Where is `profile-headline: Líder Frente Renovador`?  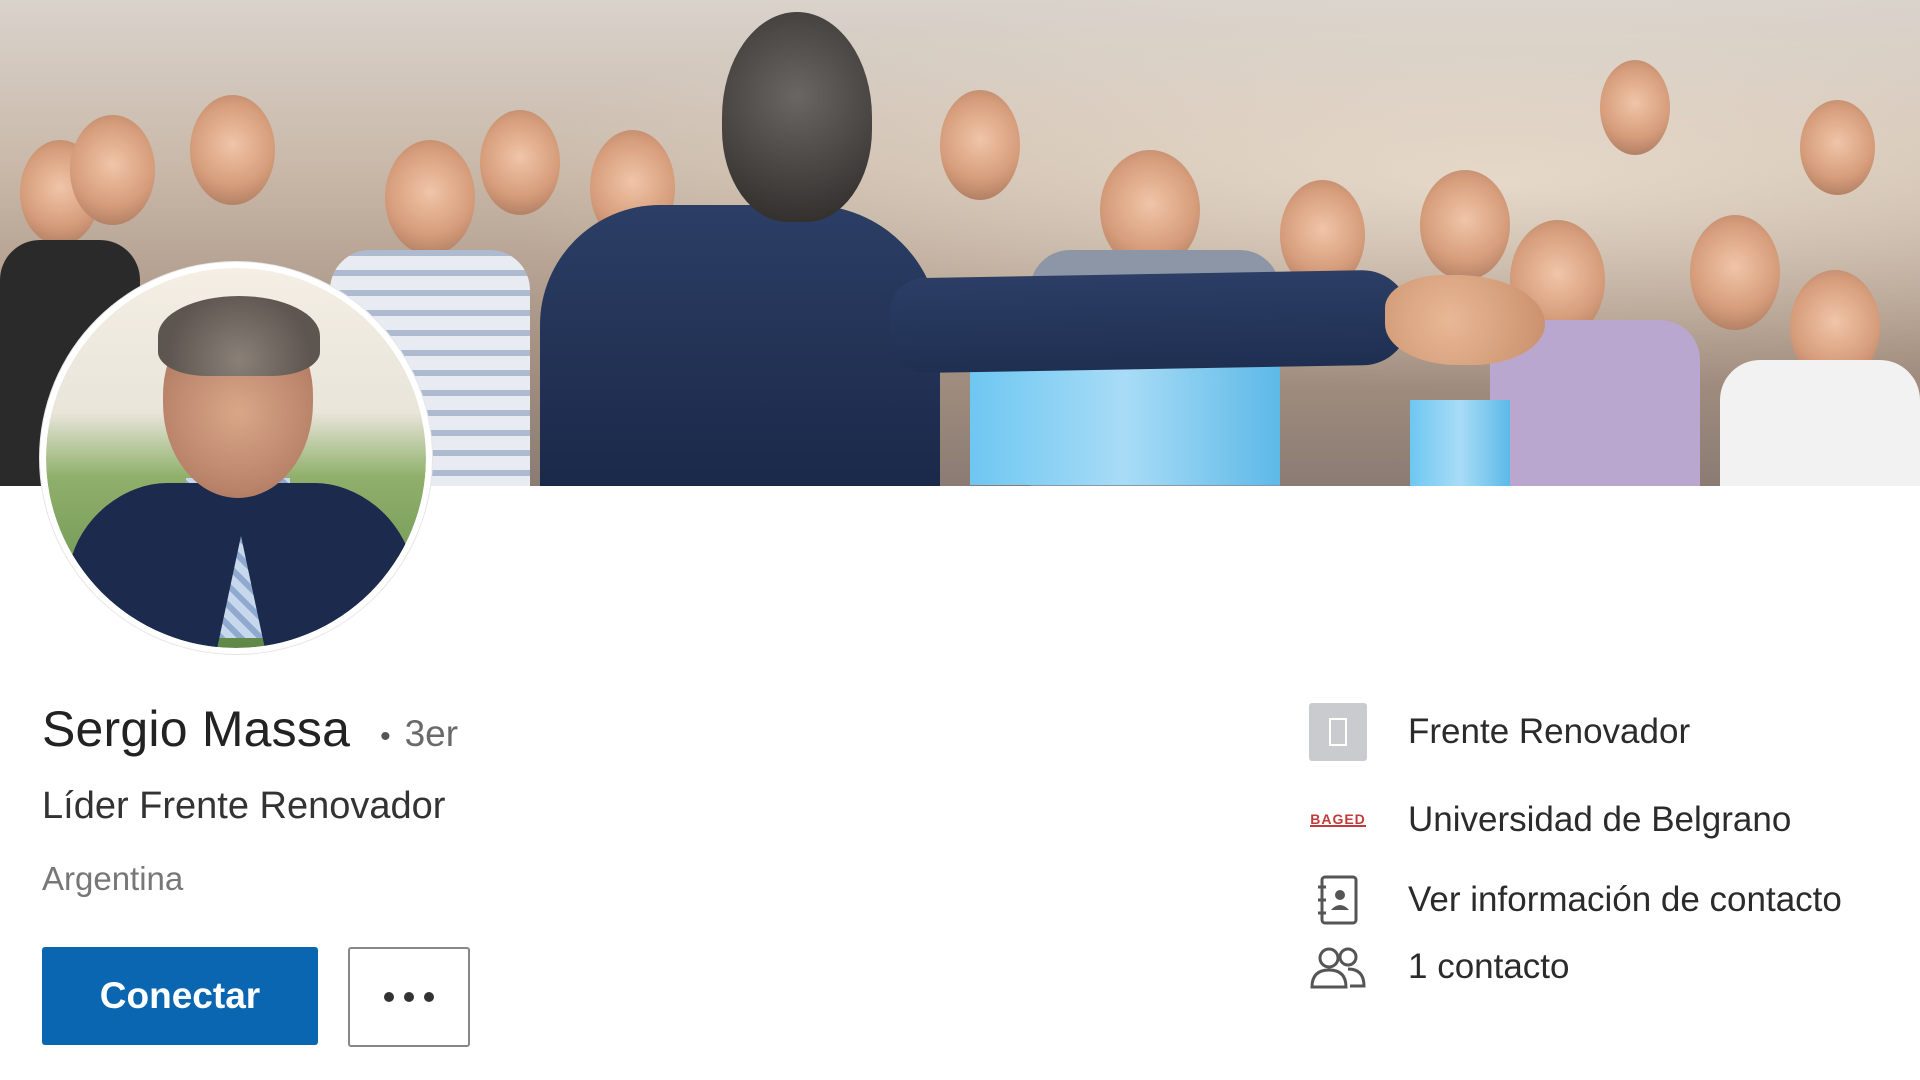
profile-headline: Líder Frente Renovador is located at coordinates (244, 806).